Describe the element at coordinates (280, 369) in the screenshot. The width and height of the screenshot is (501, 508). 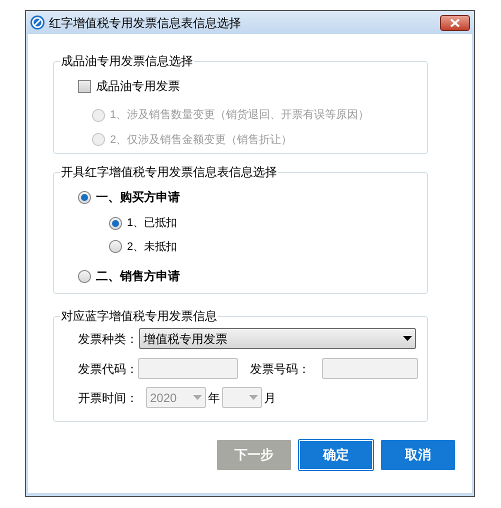
I see `field-label: 发票号码：` at that location.